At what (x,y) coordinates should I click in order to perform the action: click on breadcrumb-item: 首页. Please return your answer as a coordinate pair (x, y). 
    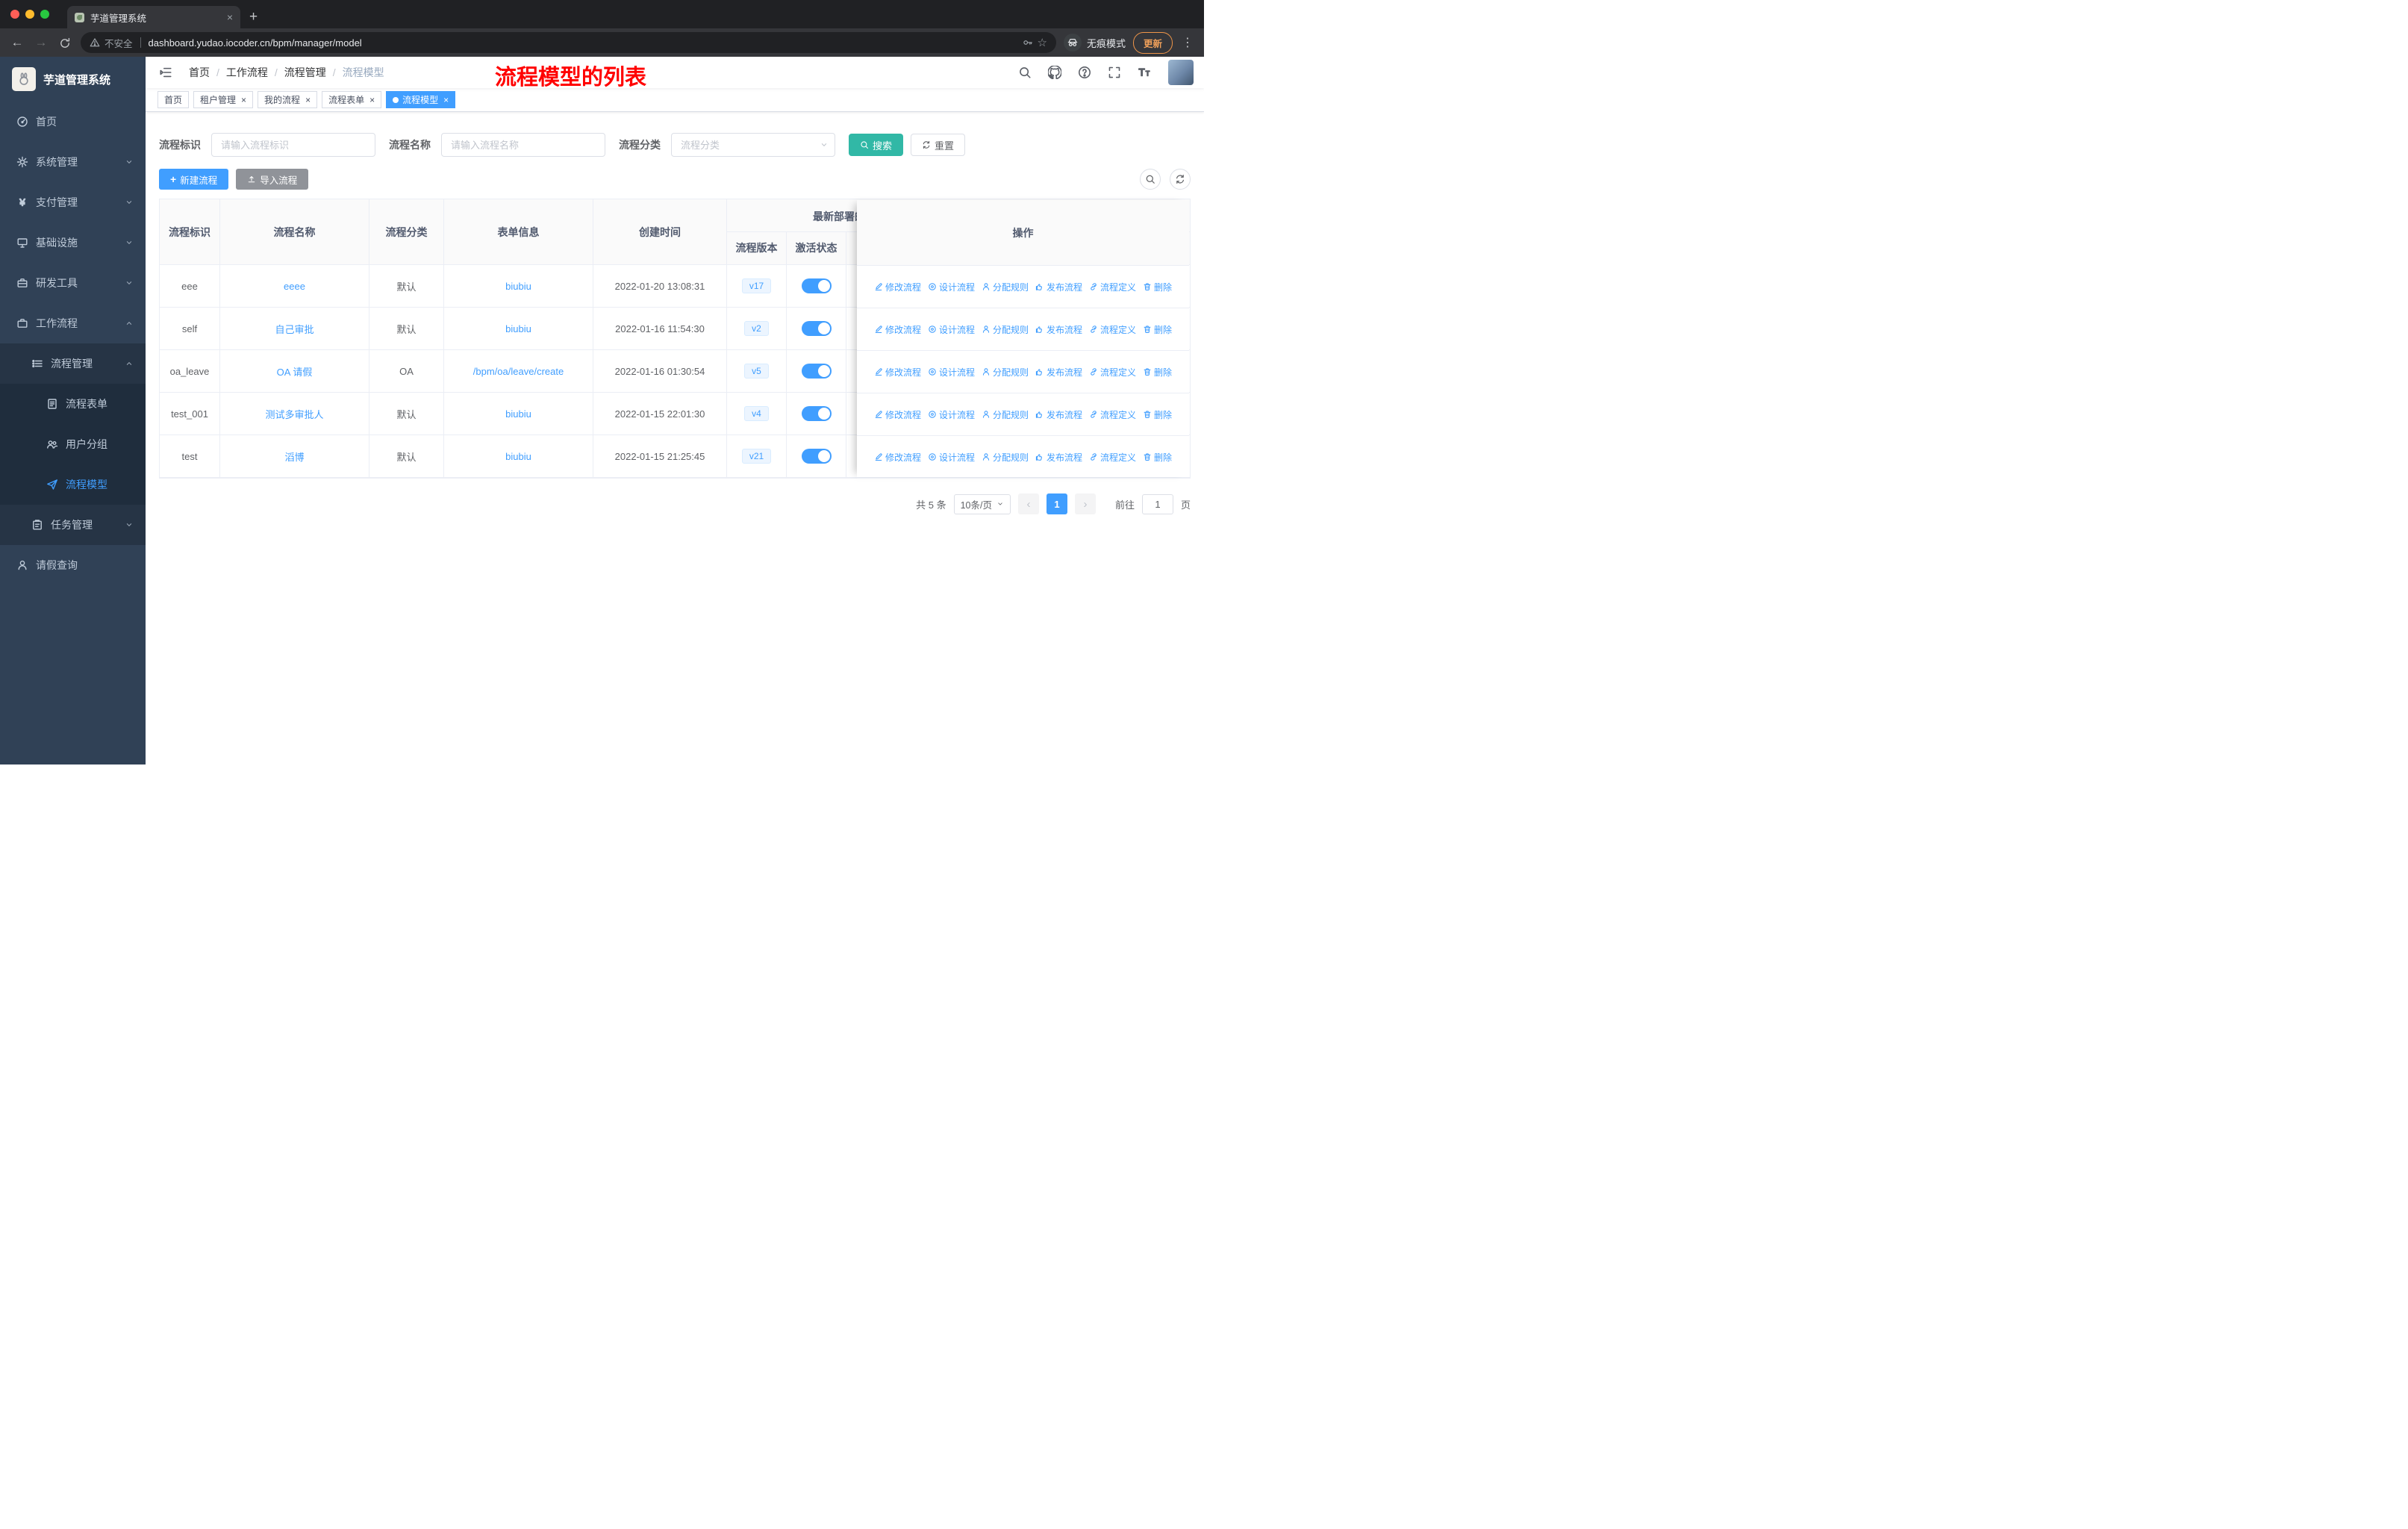
    Looking at the image, I should click on (199, 72).